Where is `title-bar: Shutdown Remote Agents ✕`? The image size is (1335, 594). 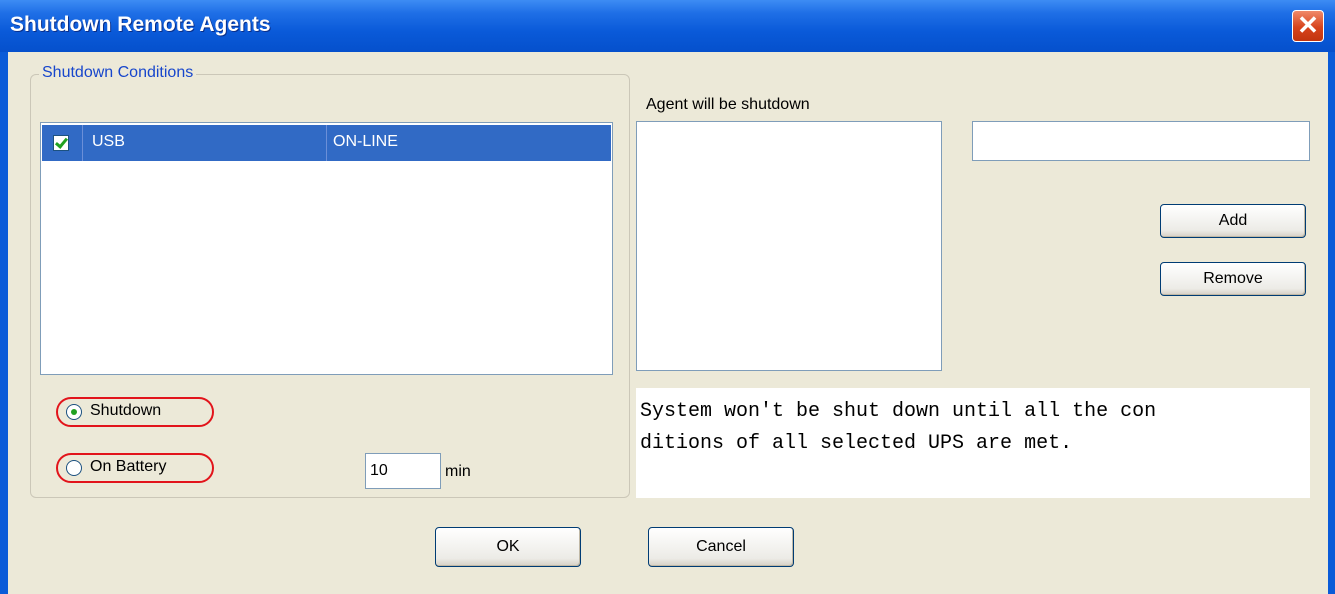
title-bar: Shutdown Remote Agents ✕ is located at coordinates (667, 26).